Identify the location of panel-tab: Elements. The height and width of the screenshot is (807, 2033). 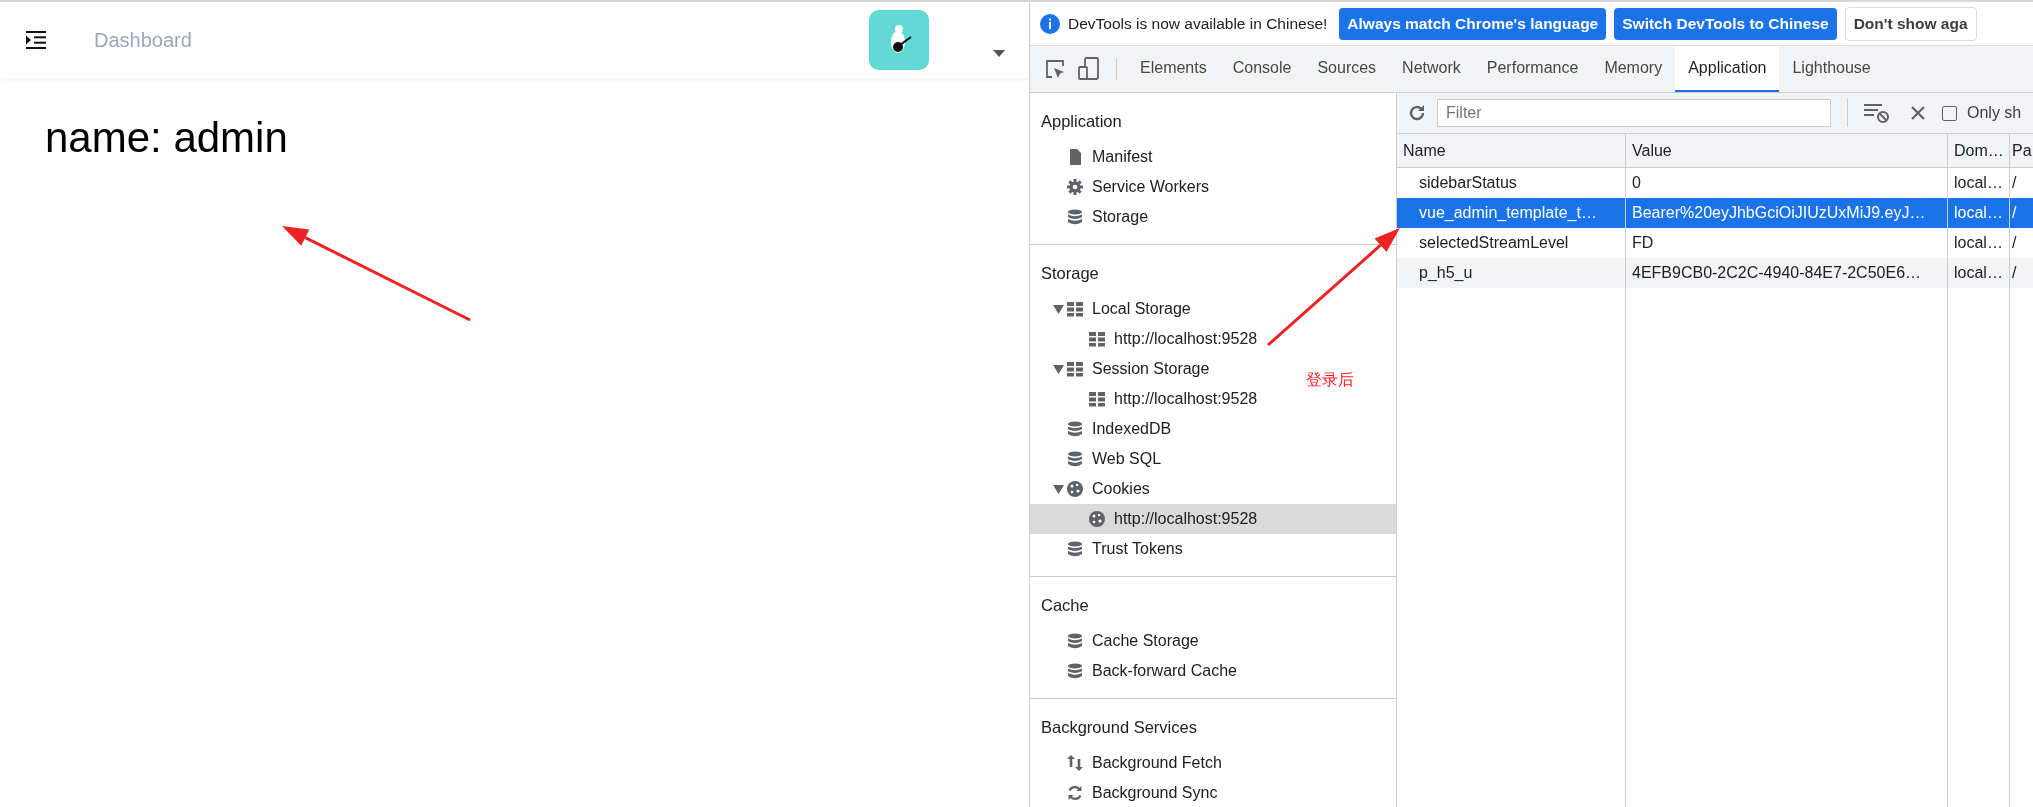
(1173, 69).